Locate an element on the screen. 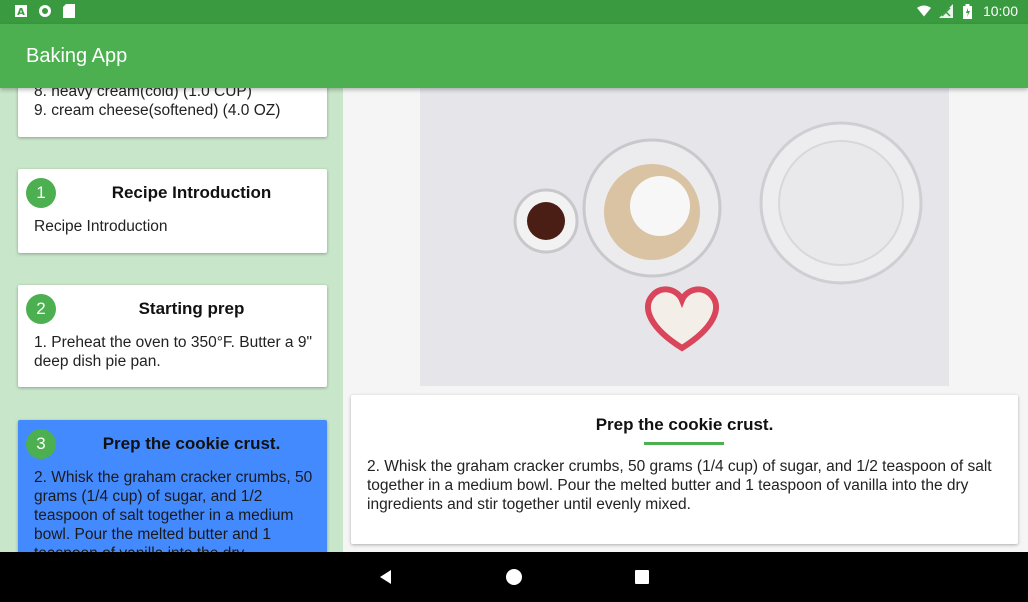 This screenshot has width=1028, height=602. svg-text: A is located at coordinates (21, 12).